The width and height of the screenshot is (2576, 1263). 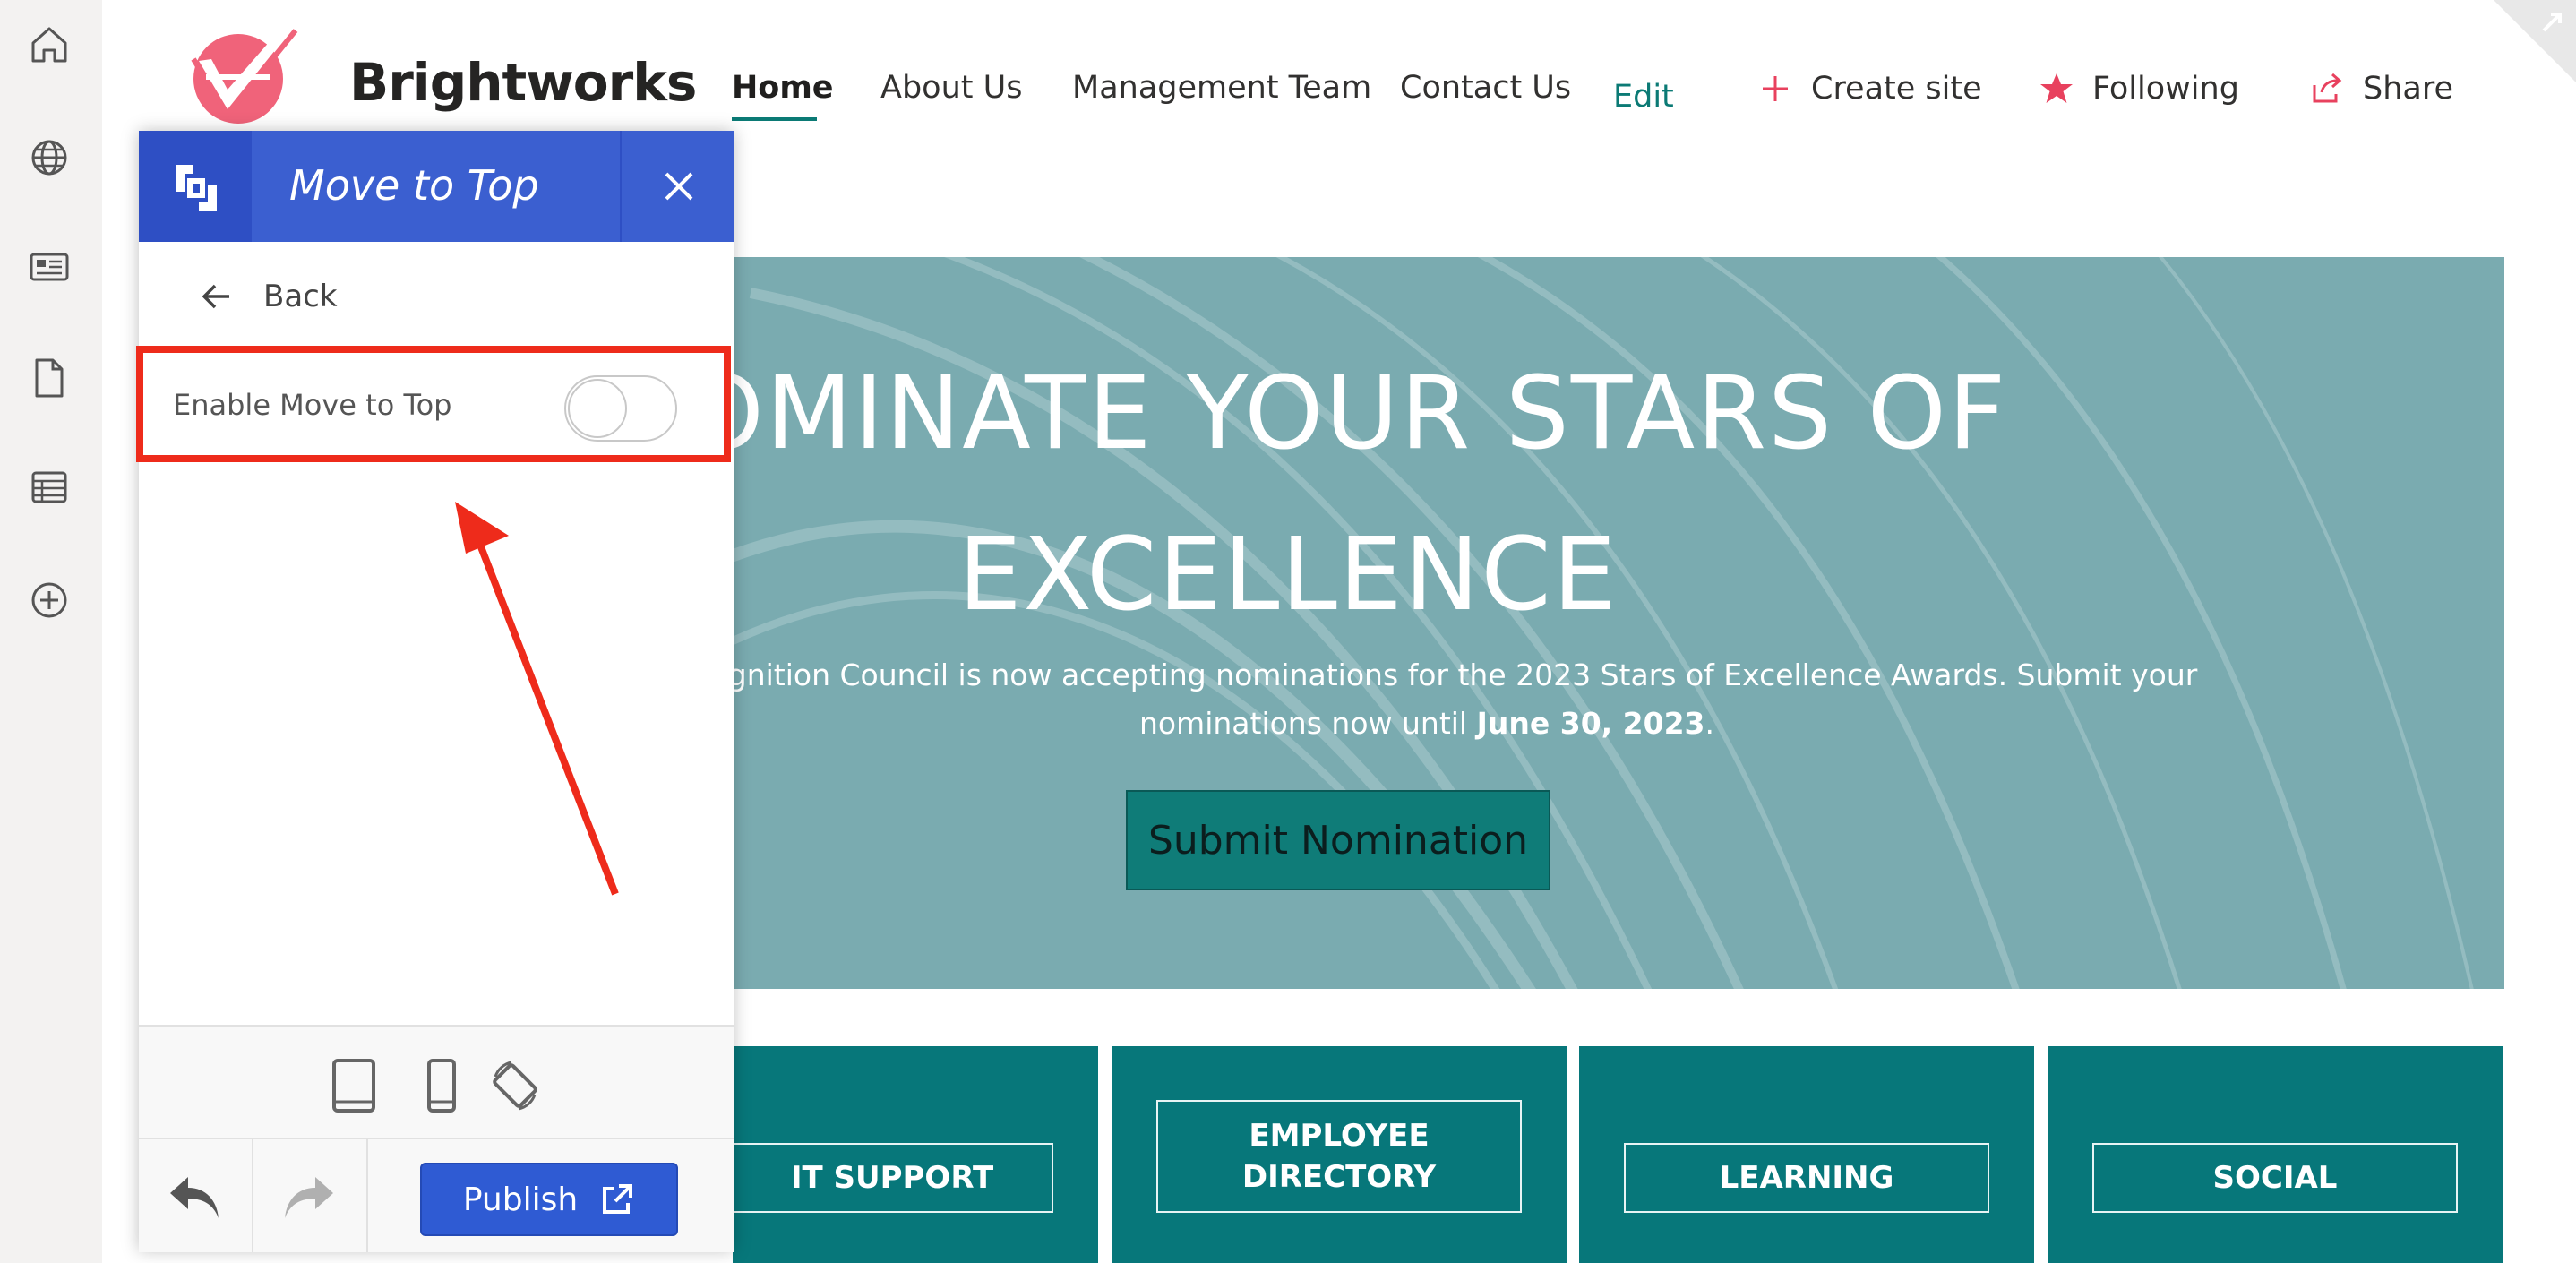 What do you see at coordinates (2327, 89) in the screenshot?
I see `share-icon` at bounding box center [2327, 89].